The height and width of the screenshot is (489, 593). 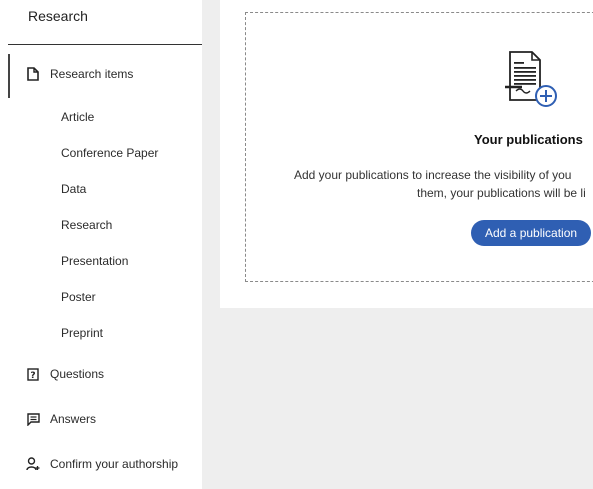 I want to click on document-add-icon, so click(x=531, y=83).